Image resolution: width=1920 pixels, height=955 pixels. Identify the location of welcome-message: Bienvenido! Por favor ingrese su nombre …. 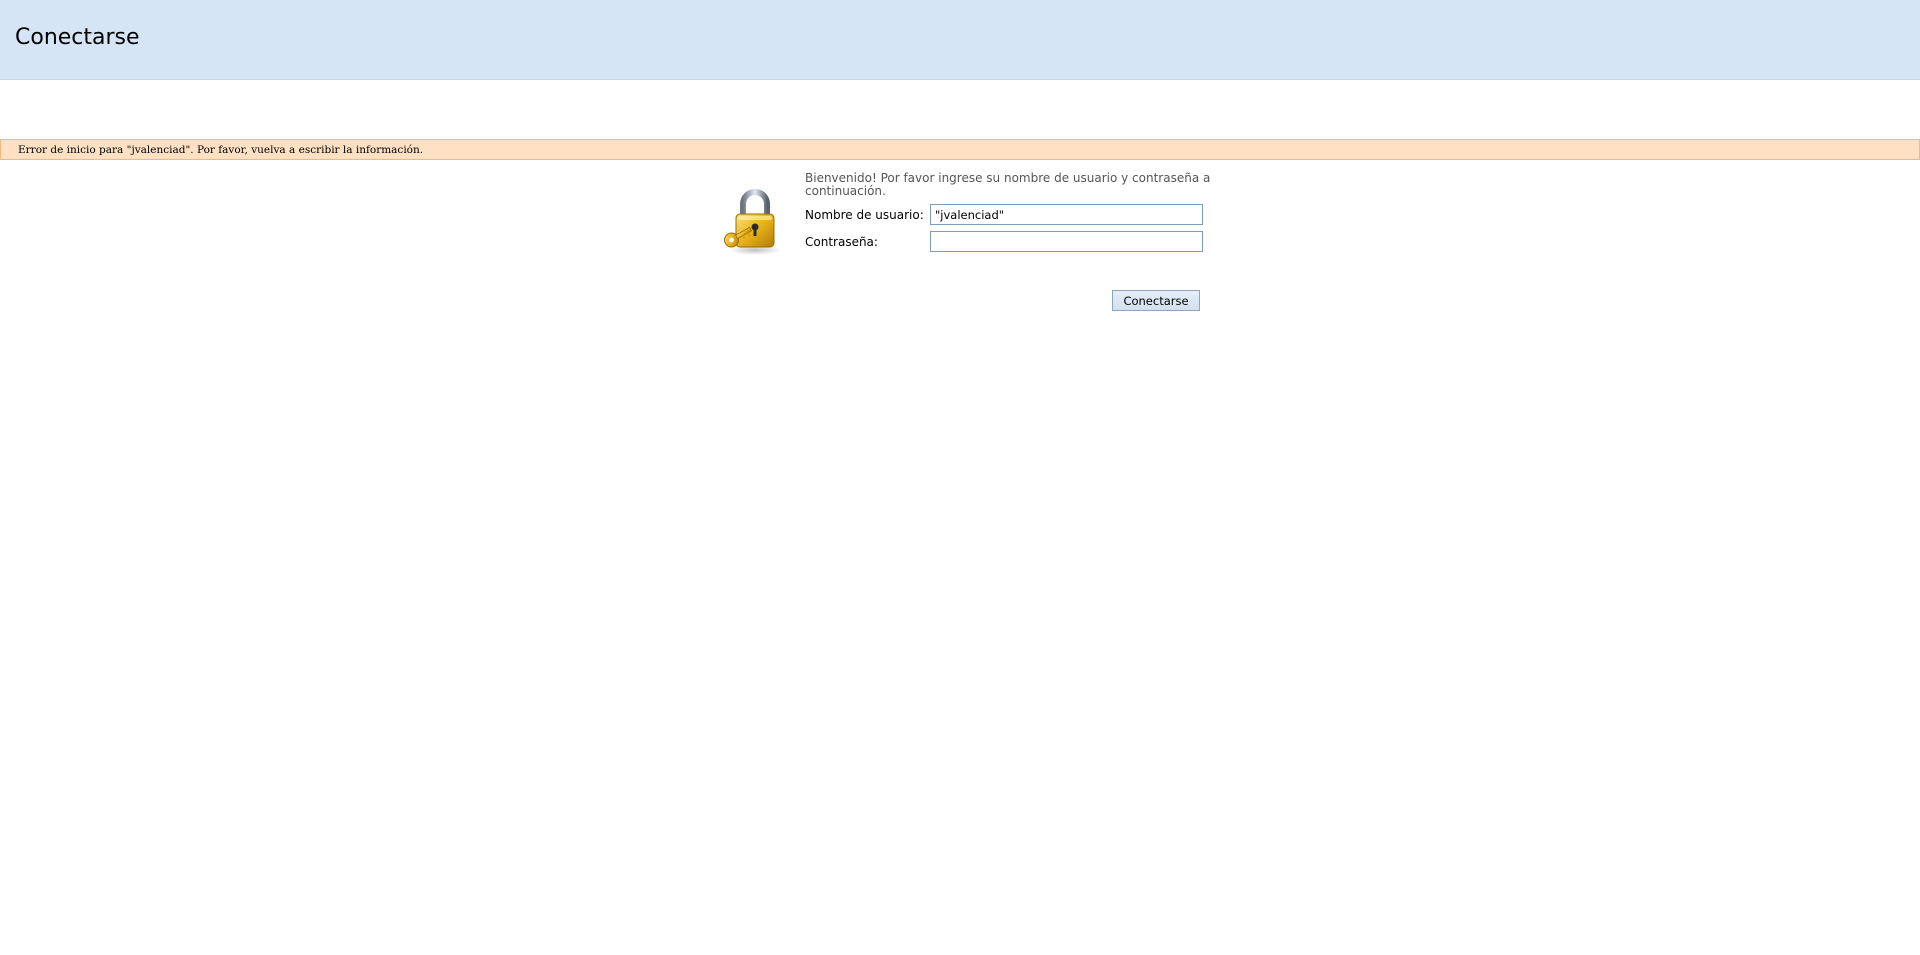
(1008, 184).